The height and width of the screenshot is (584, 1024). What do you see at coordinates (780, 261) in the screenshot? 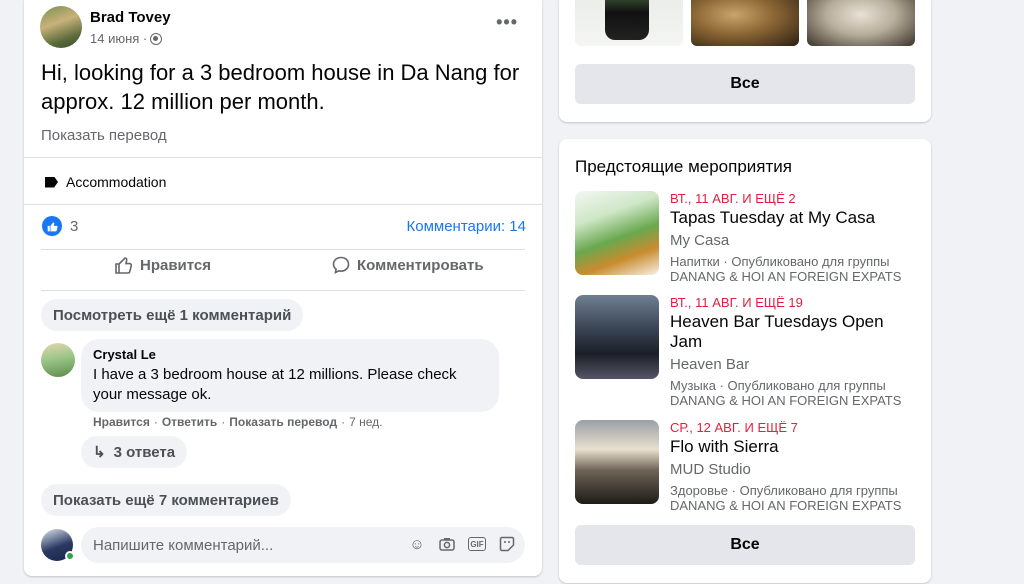
I see `event-category: Напитки · Опубликовано для группы` at bounding box center [780, 261].